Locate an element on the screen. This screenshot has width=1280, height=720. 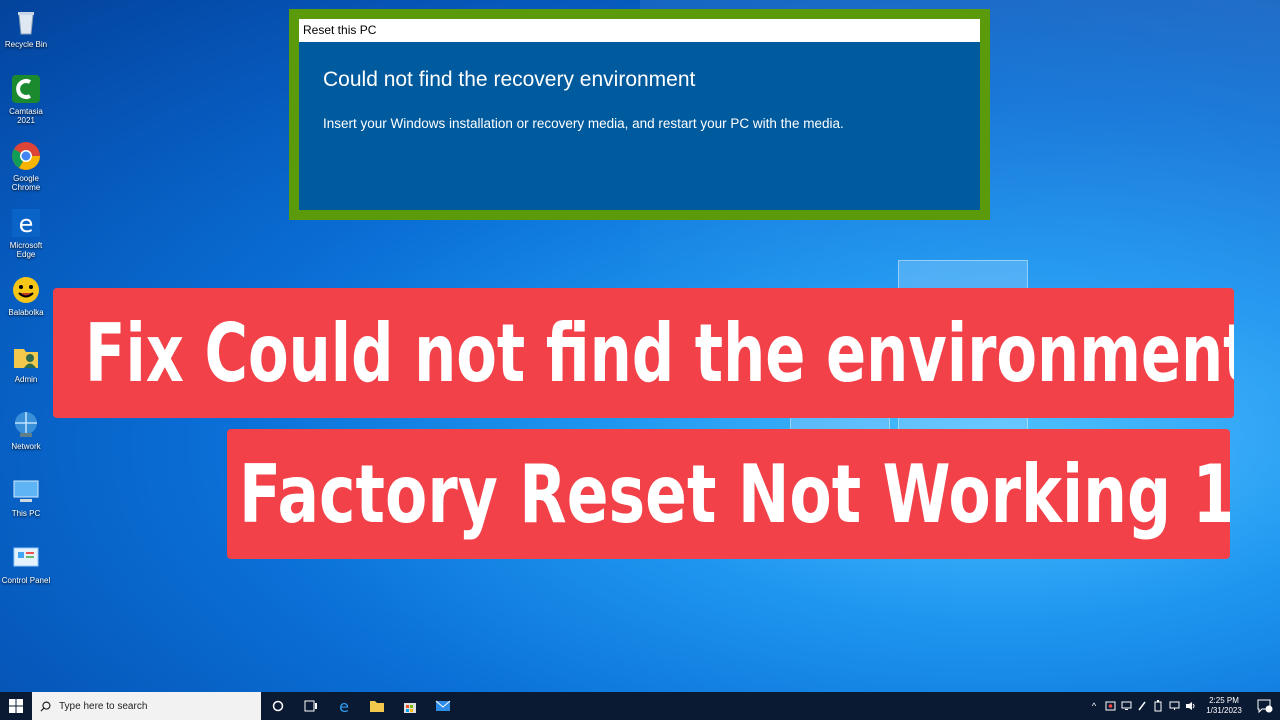
start-button is located at coordinates (16, 706).